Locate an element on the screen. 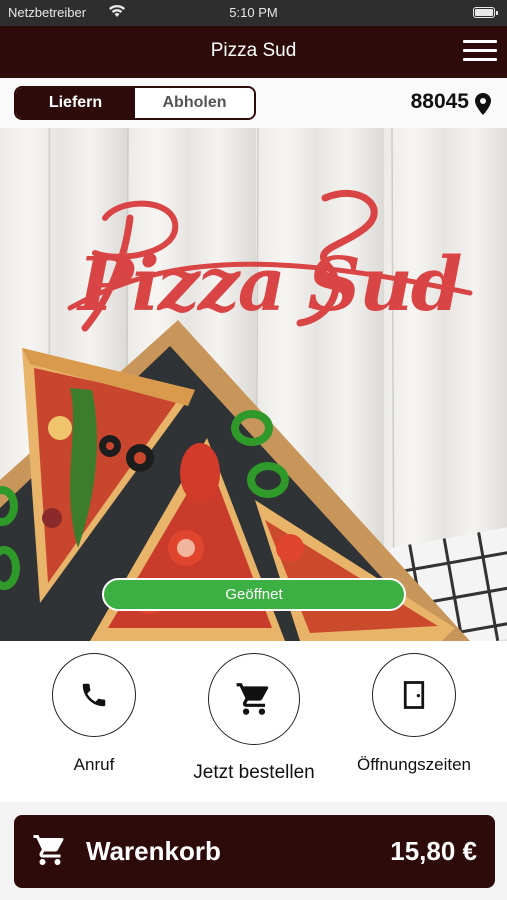 The height and width of the screenshot is (900, 507). opening-hours-circle is located at coordinates (414, 695).